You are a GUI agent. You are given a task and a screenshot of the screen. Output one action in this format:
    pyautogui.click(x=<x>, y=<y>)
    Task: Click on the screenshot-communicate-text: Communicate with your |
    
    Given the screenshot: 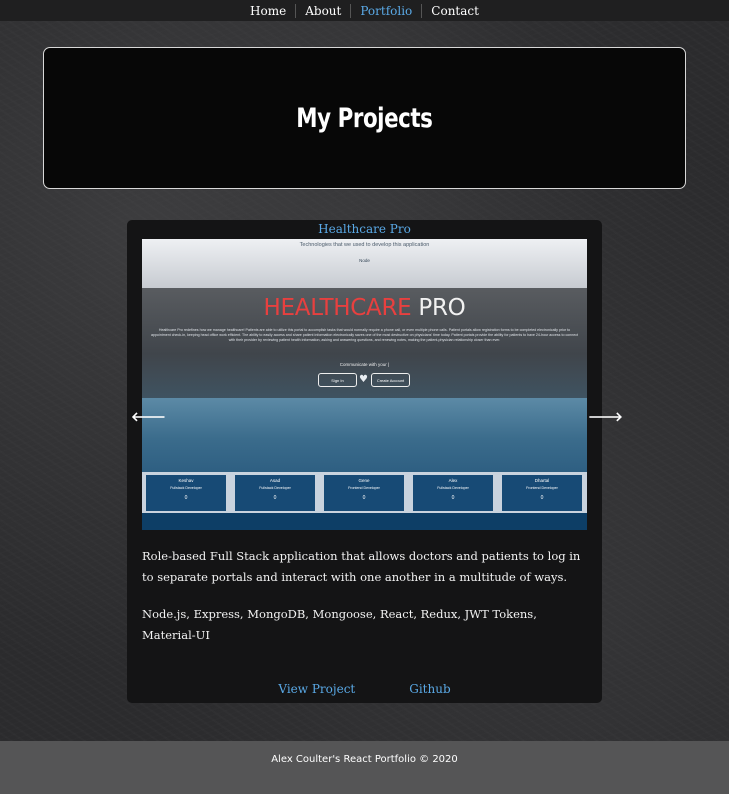 What is the action you would take?
    pyautogui.click(x=364, y=364)
    